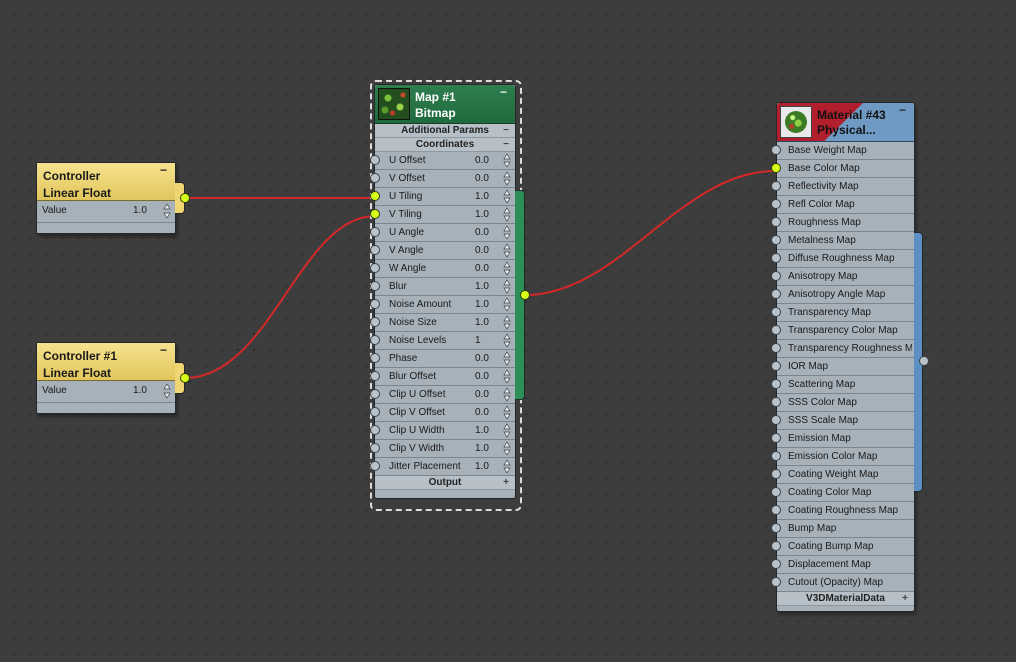 This screenshot has width=1016, height=662. What do you see at coordinates (445, 131) in the screenshot?
I see `rollout-additional-params: Additional Params −` at bounding box center [445, 131].